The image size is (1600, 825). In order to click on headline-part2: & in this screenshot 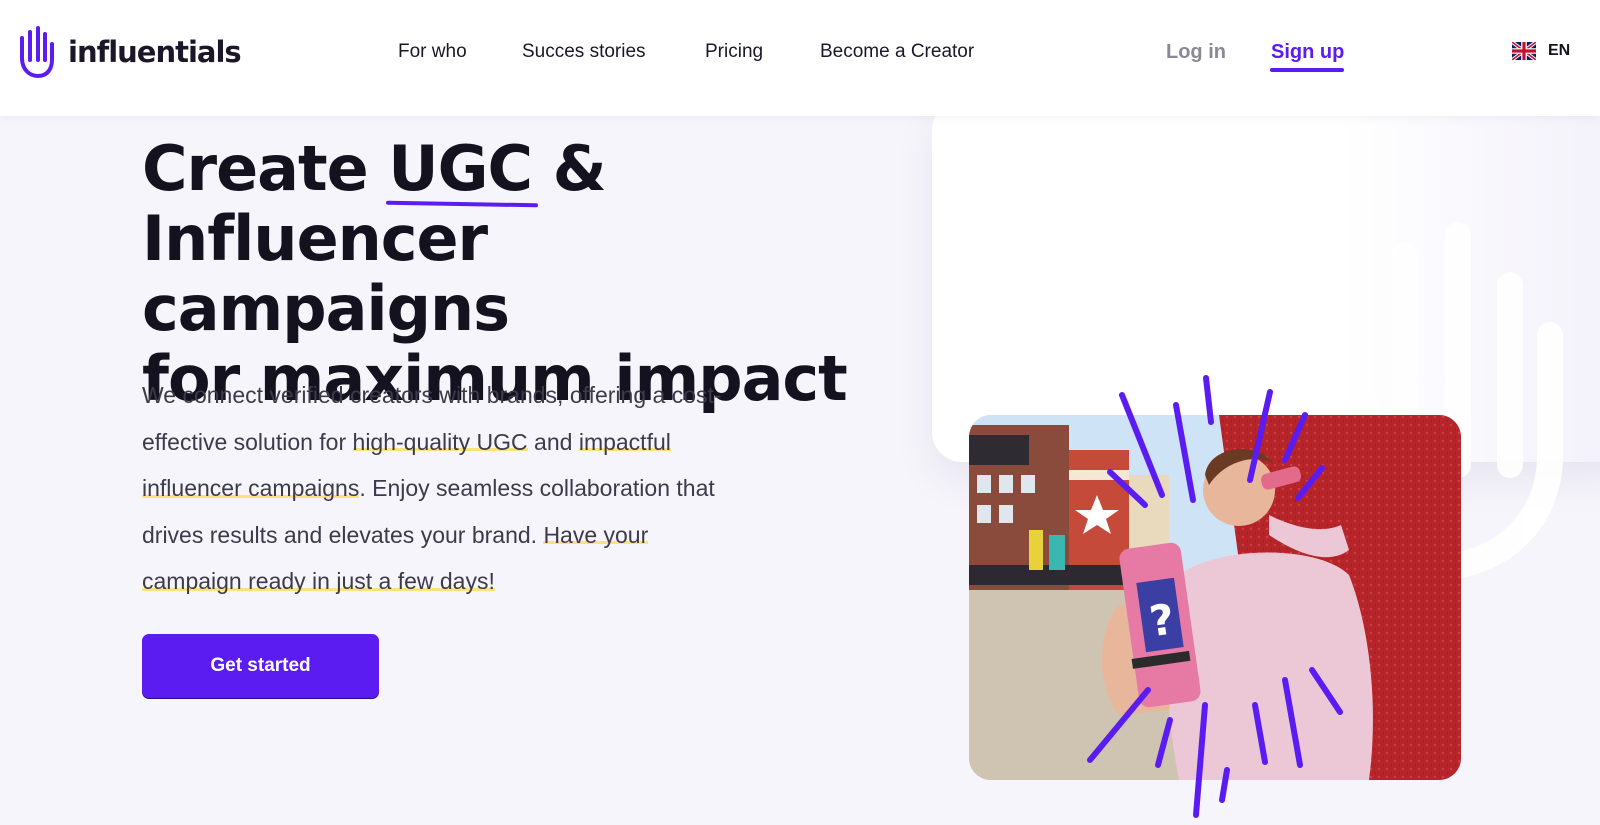, I will do `click(569, 168)`.